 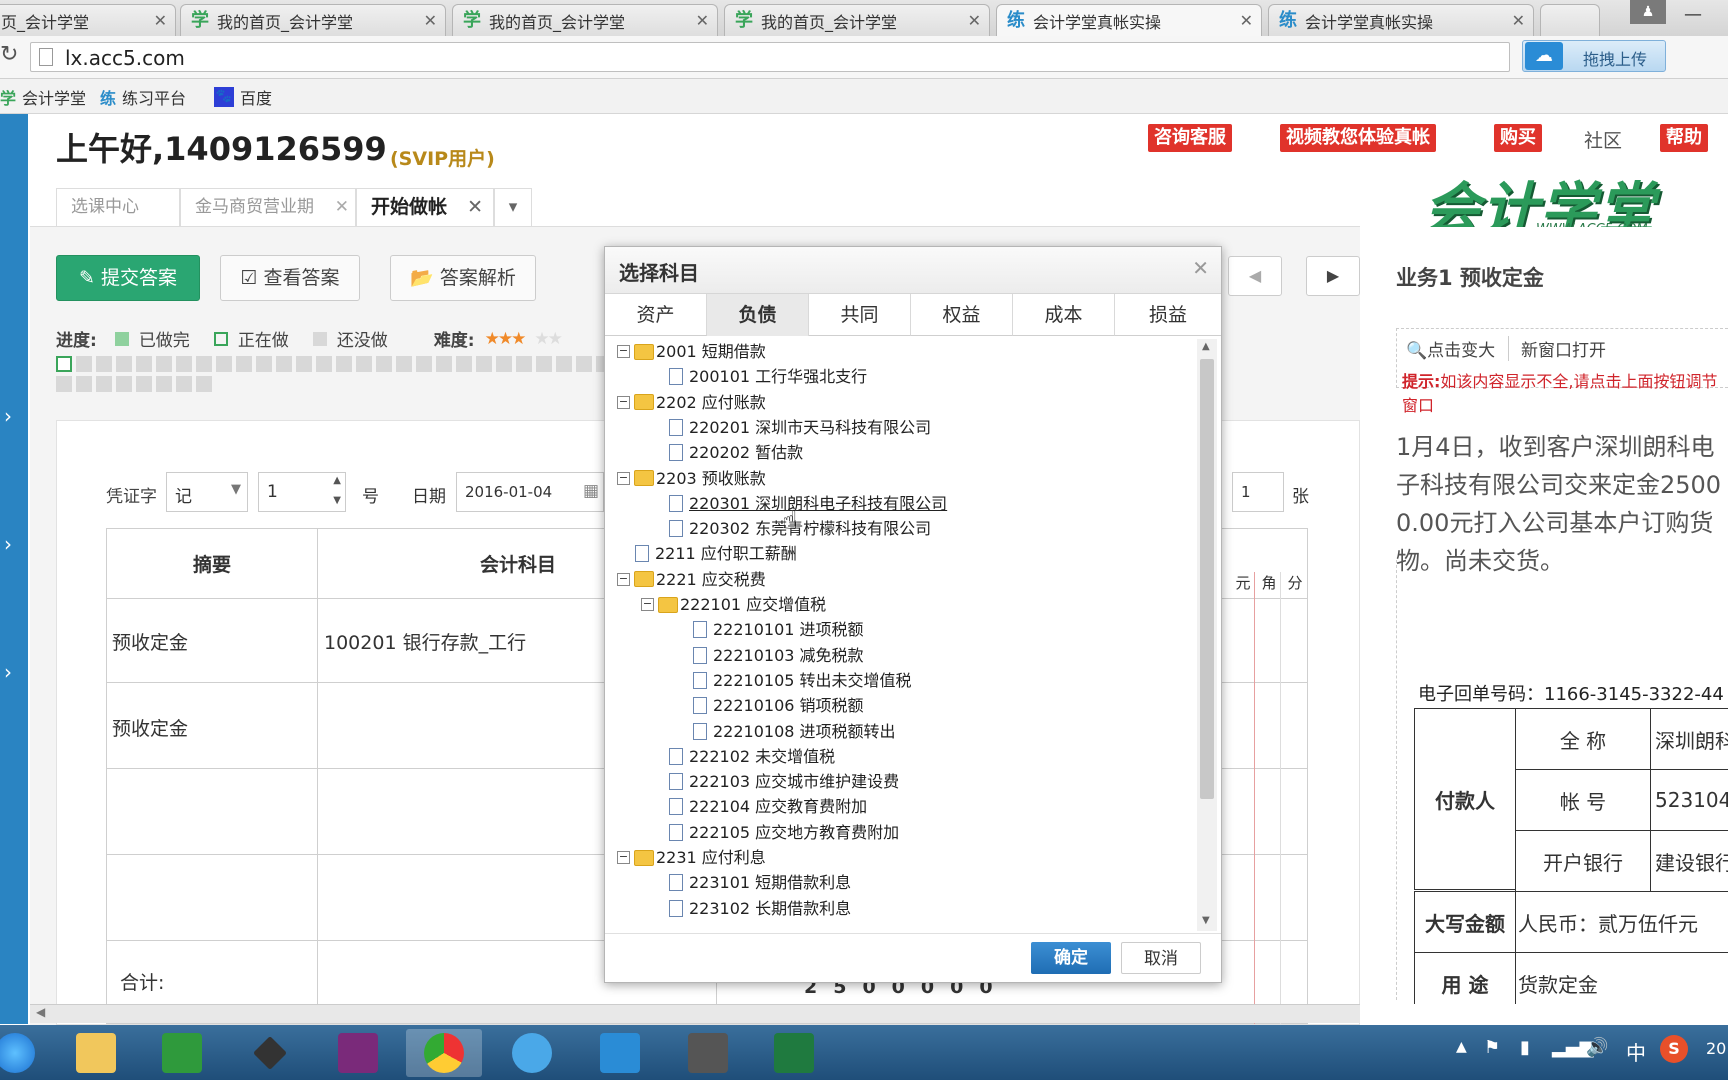 What do you see at coordinates (770, 57) in the screenshot?
I see `url-input: lx.acc5.com` at bounding box center [770, 57].